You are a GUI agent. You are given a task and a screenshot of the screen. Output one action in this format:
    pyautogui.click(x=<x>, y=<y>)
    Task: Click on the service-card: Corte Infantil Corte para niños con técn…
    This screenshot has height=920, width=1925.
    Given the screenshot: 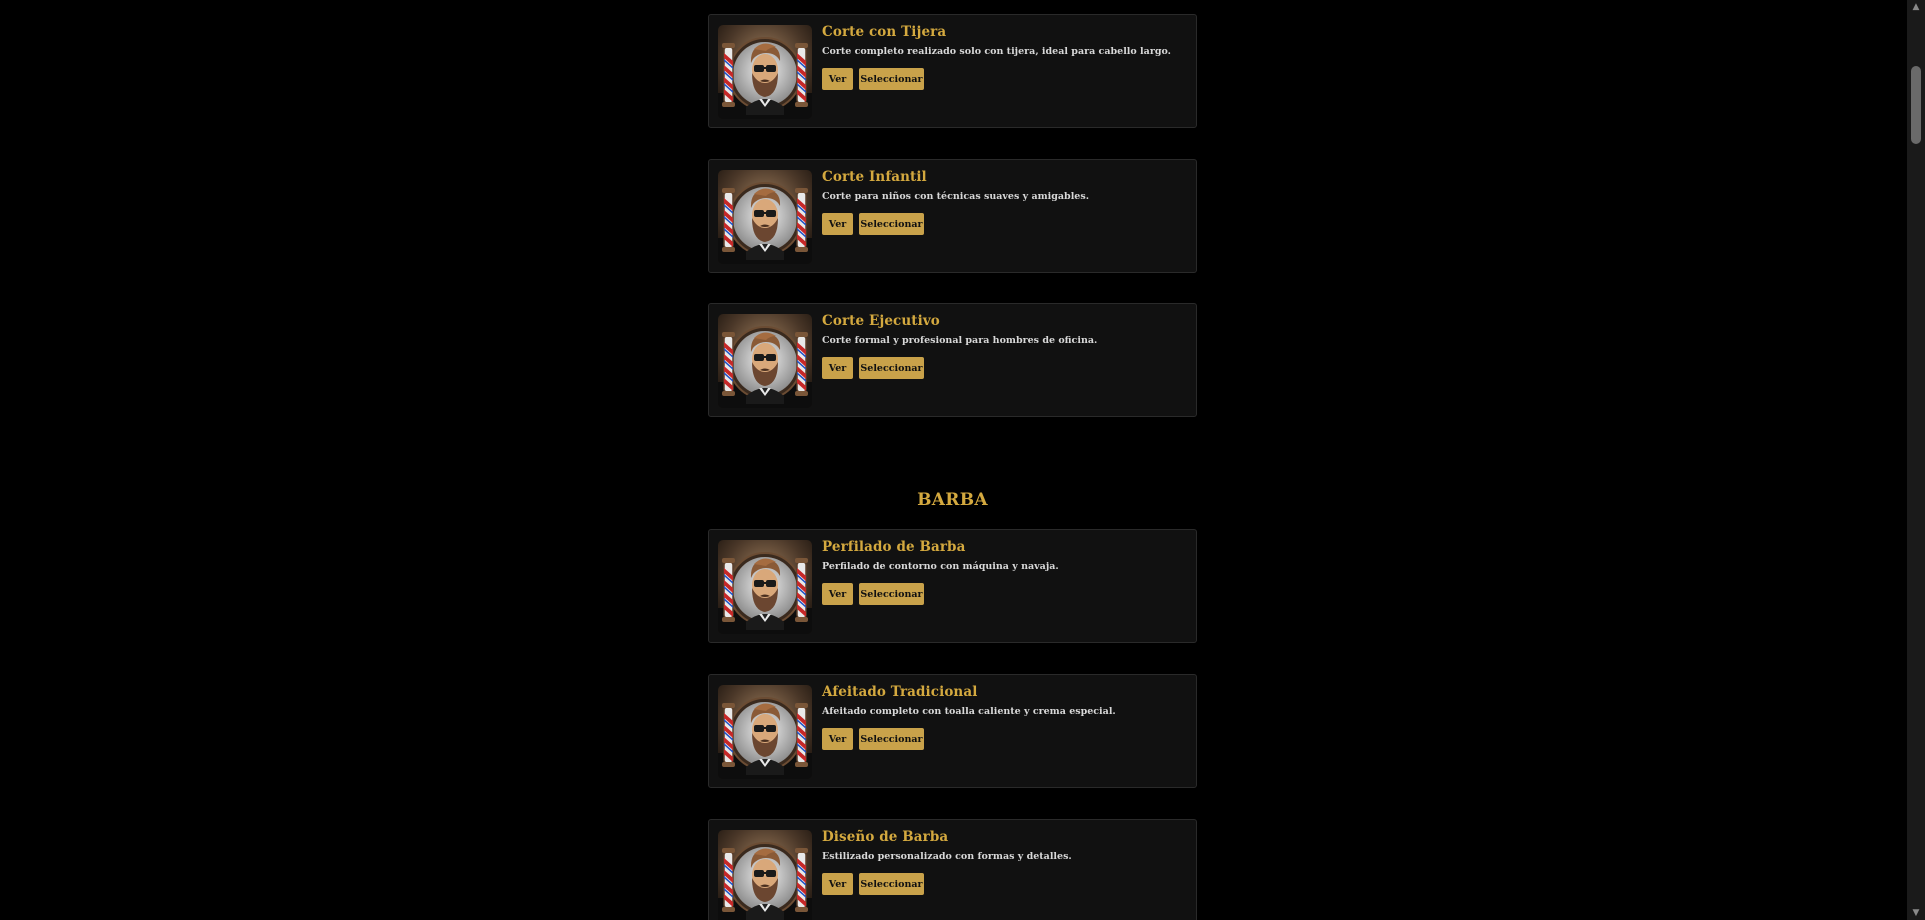 What is the action you would take?
    pyautogui.click(x=952, y=216)
    